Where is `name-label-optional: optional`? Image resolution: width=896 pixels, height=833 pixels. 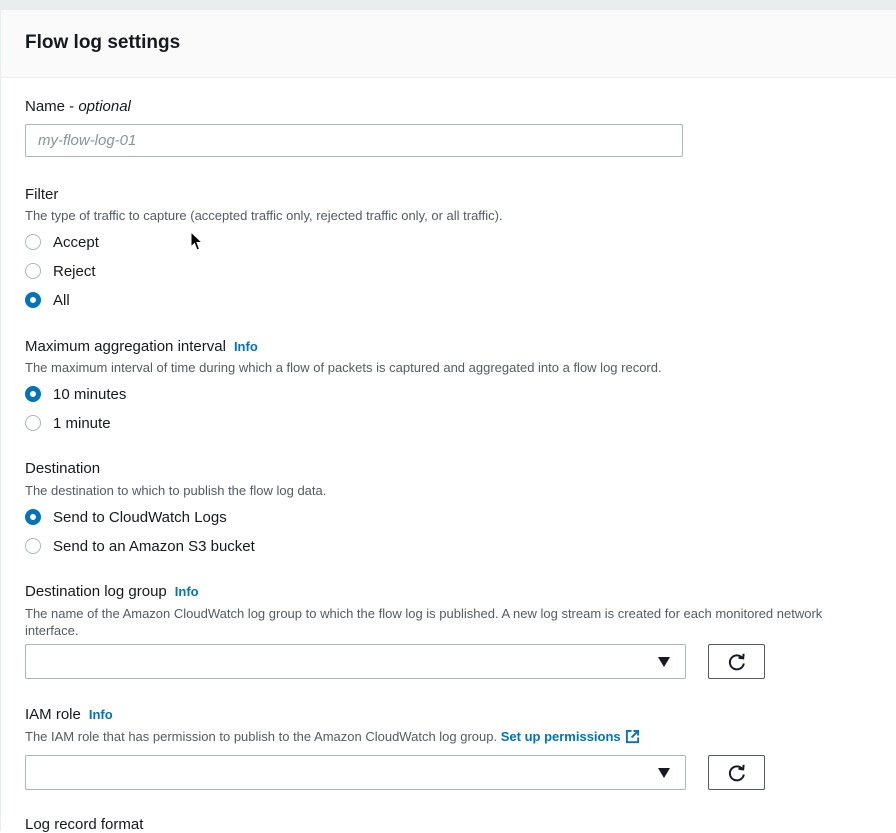
name-label-optional: optional is located at coordinates (104, 106).